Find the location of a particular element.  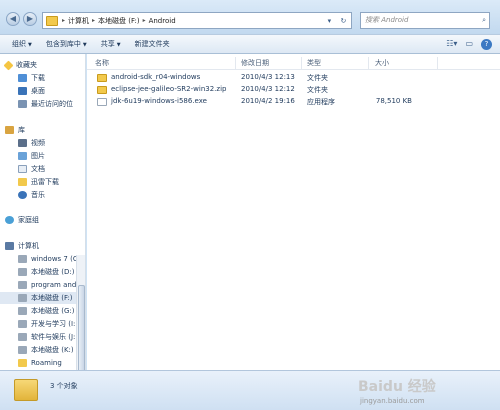

address-bar: ▸ 计算机 ▸ 本地磁盘 (F:) ▸ Android ▾ ↻ is located at coordinates (197, 20).